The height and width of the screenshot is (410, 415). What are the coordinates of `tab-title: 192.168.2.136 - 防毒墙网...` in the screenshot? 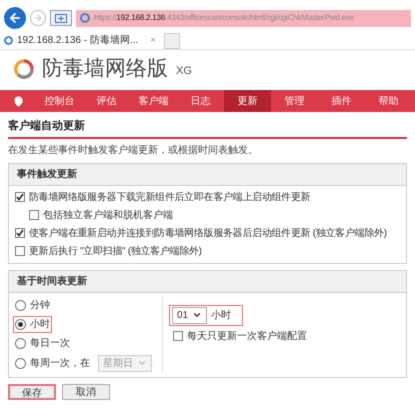 It's located at (77, 41).